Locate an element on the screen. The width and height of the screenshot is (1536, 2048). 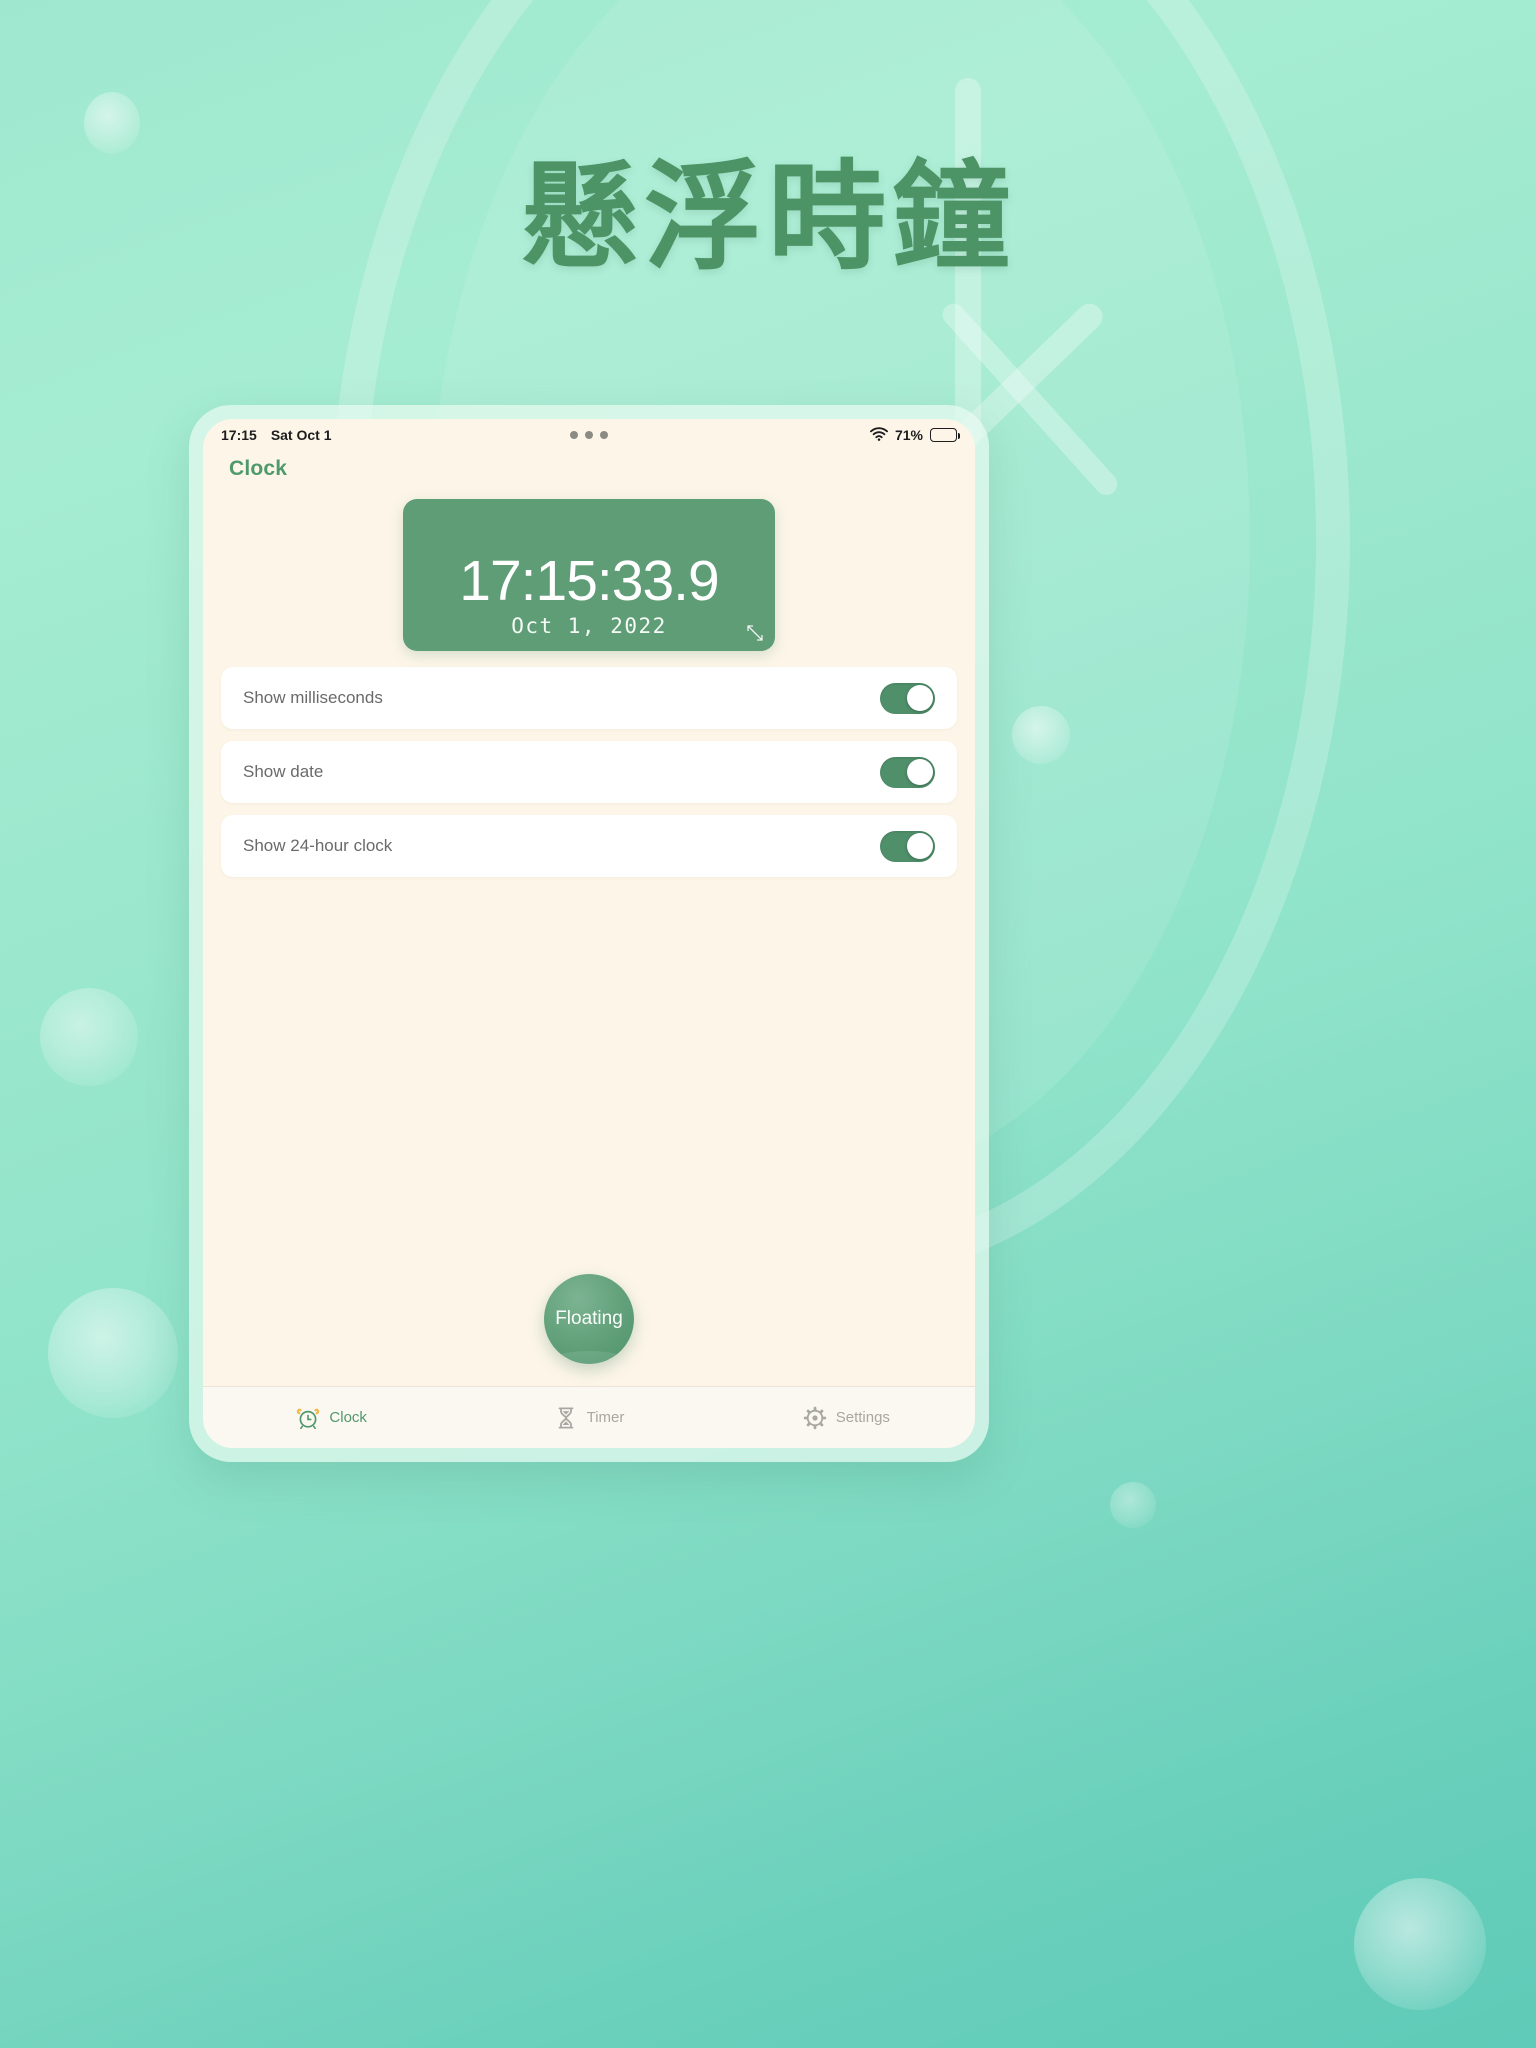
status-bar-right: 71% is located at coordinates (915, 435).